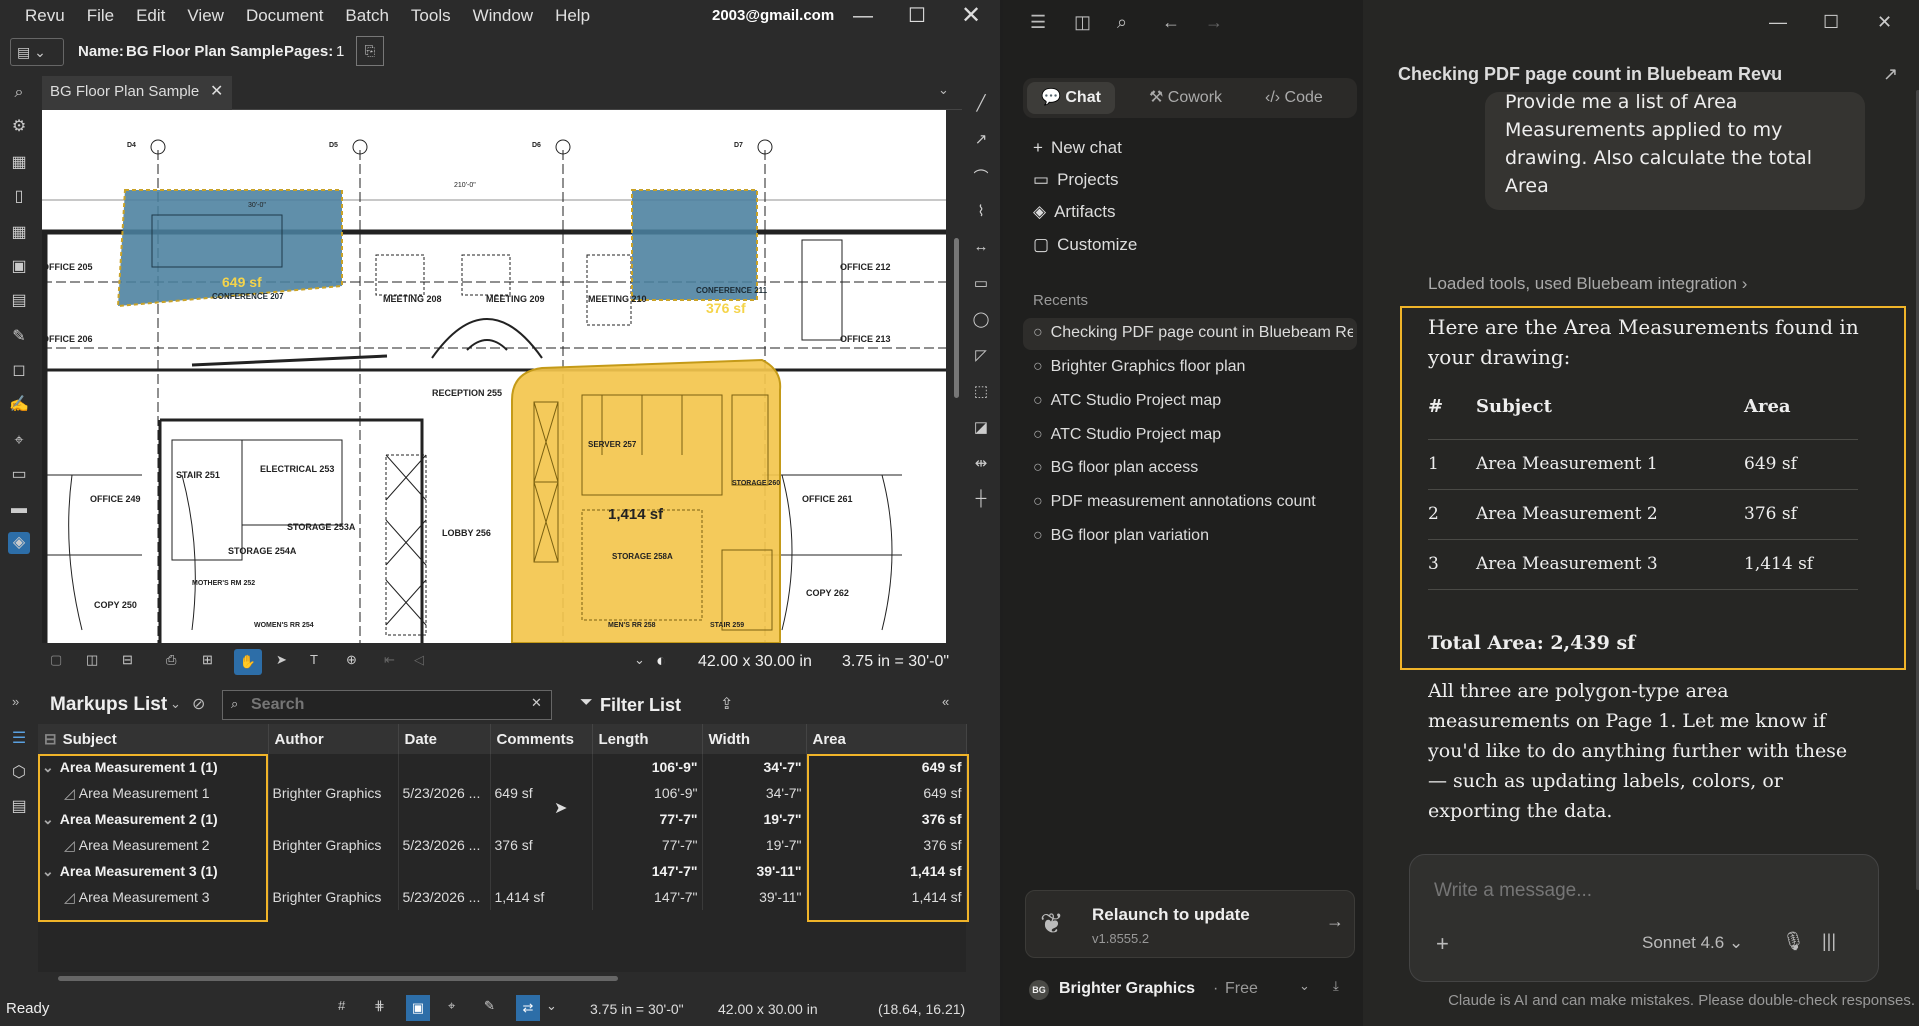  Describe the element at coordinates (38, 16) in the screenshot. I see `menu-revu: Revu` at that location.